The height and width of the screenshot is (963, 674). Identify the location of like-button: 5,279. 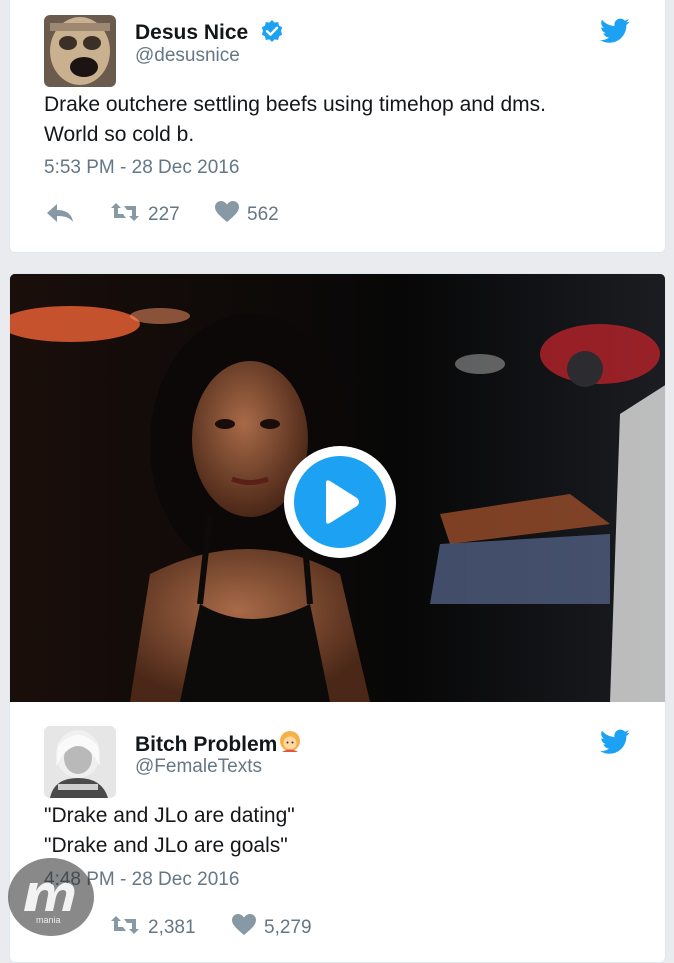
(272, 928).